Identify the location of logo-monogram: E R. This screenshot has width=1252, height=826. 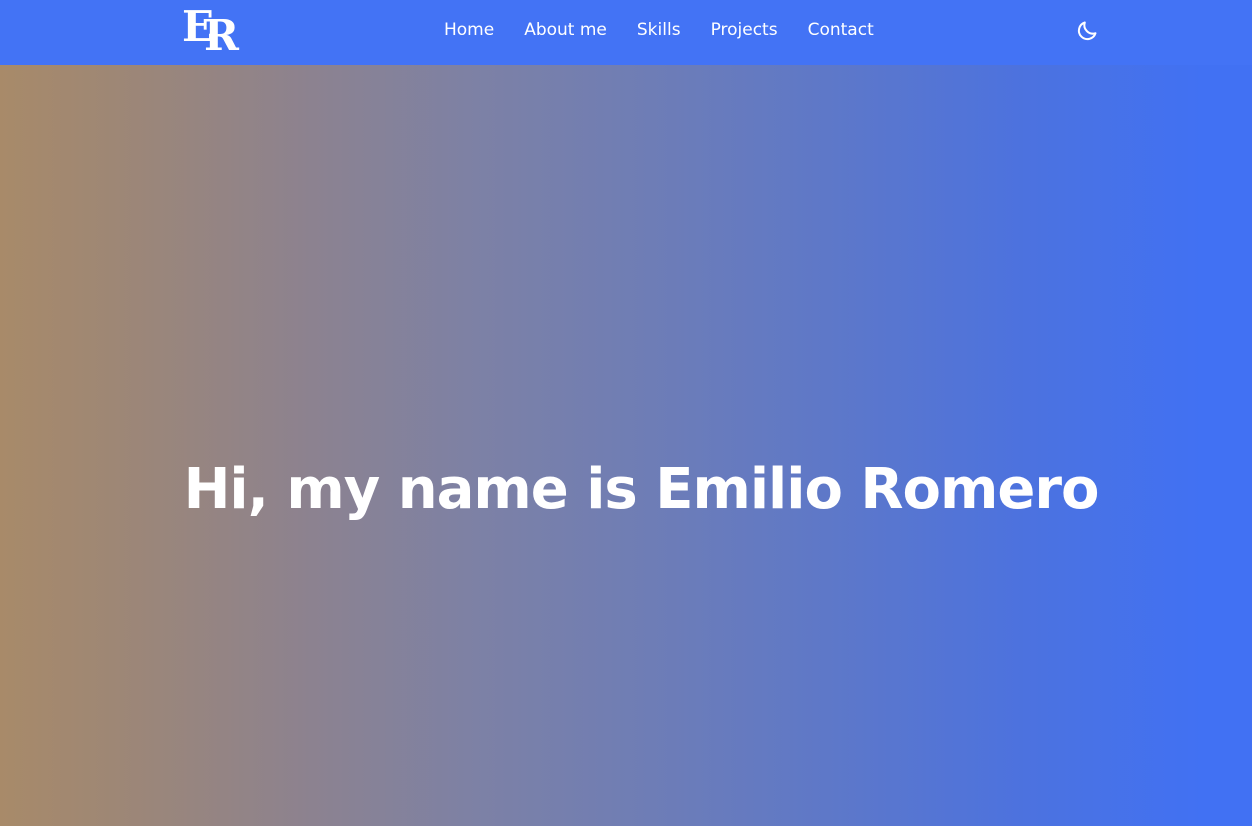
(211, 28).